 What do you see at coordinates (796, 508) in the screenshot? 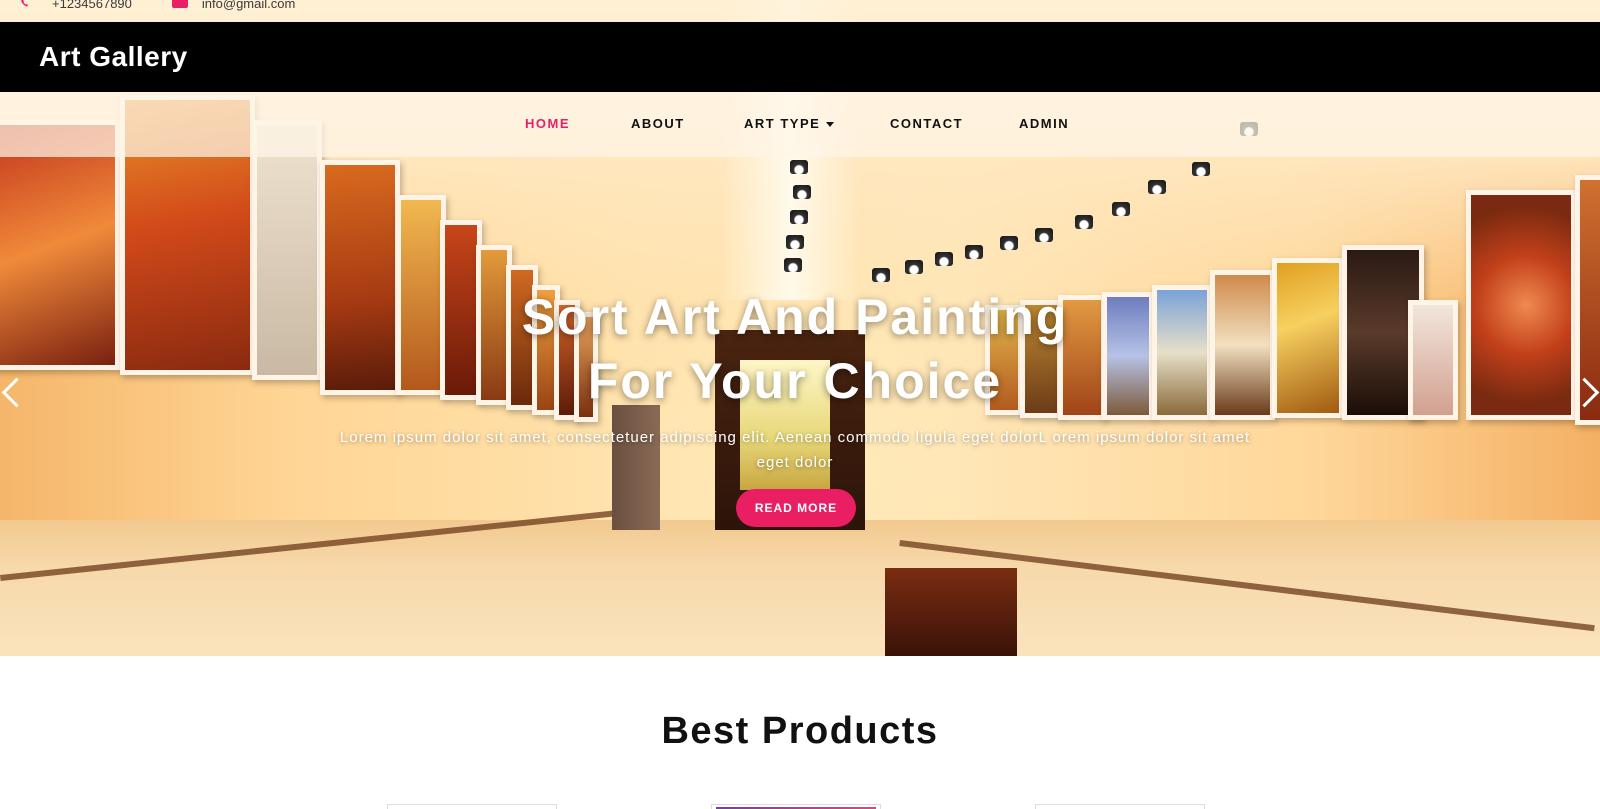
I see `read-more-button: READ MORE` at bounding box center [796, 508].